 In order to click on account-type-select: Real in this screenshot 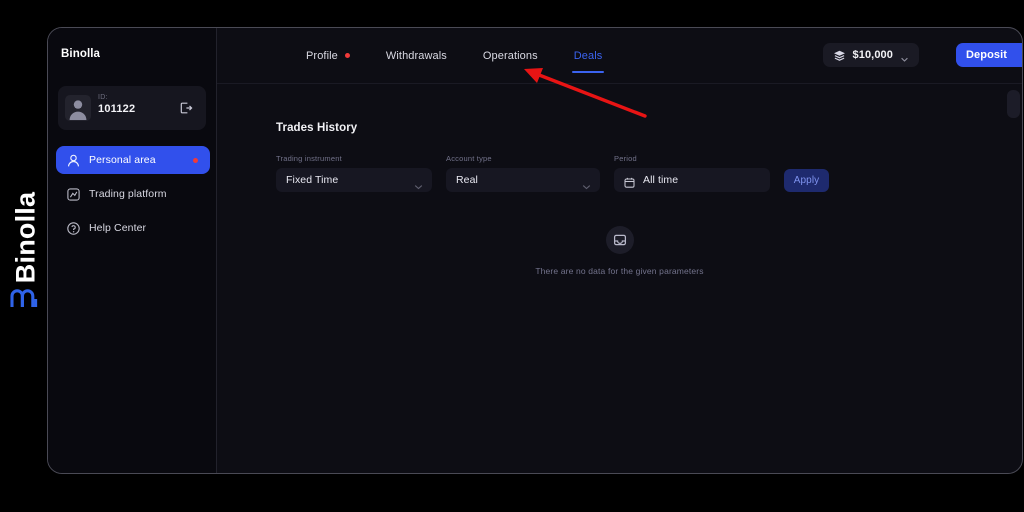, I will do `click(523, 180)`.